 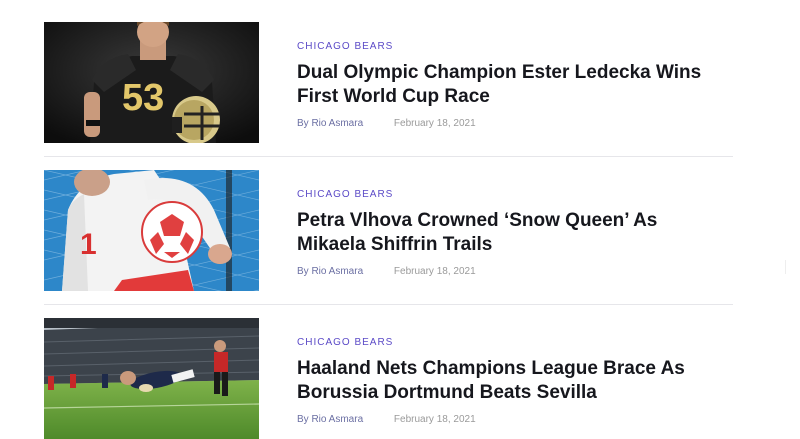 I want to click on article-title-line: First World Cup Race, so click(x=393, y=96).